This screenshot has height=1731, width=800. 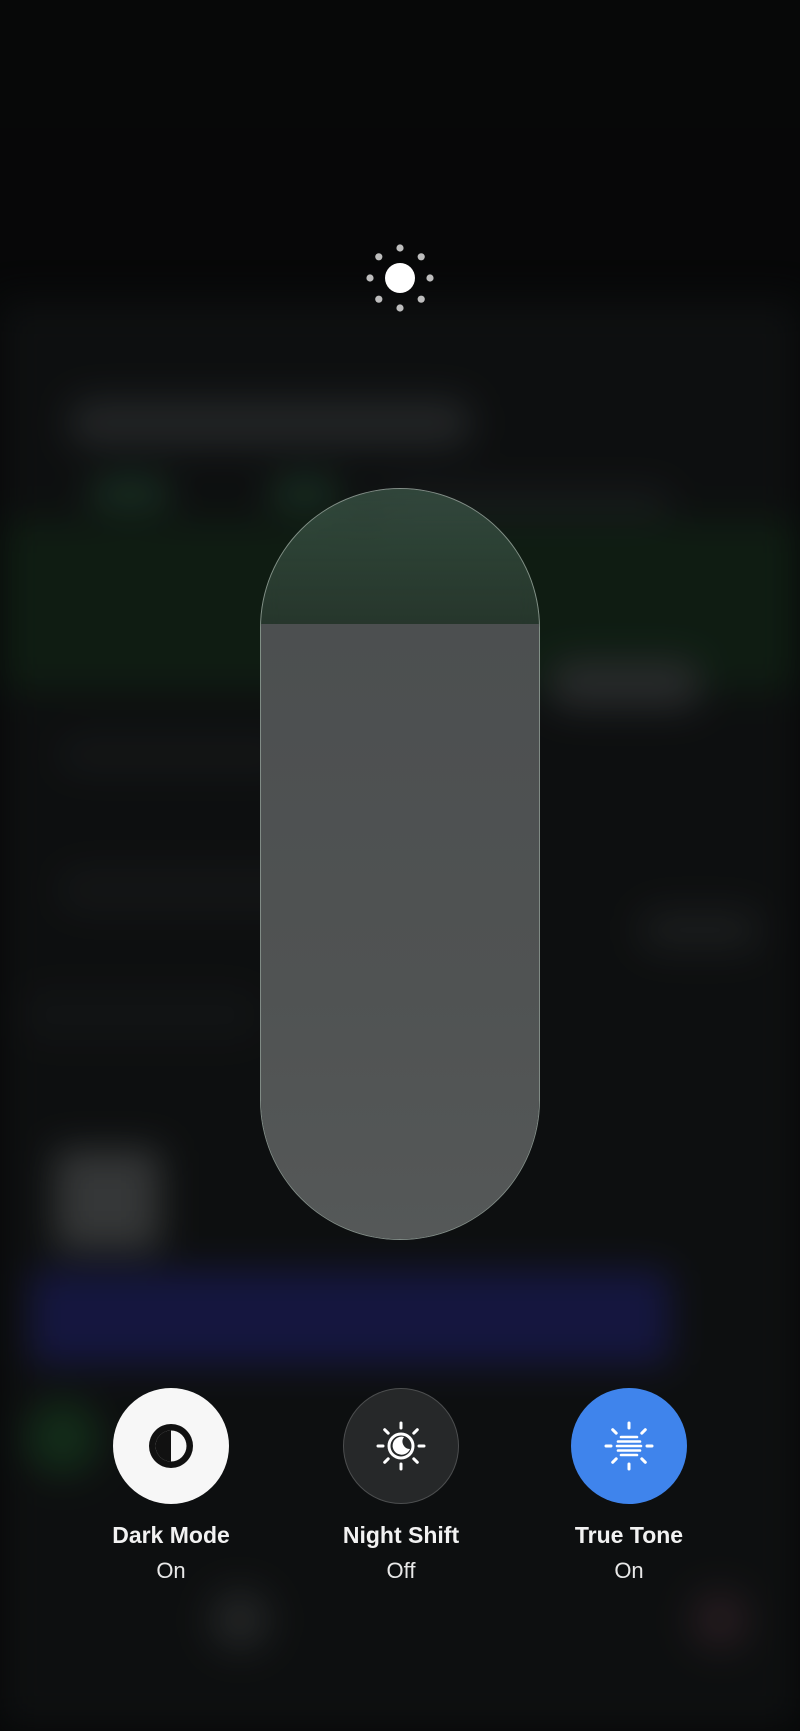 What do you see at coordinates (401, 1570) in the screenshot?
I see `night-shift-state: Off` at bounding box center [401, 1570].